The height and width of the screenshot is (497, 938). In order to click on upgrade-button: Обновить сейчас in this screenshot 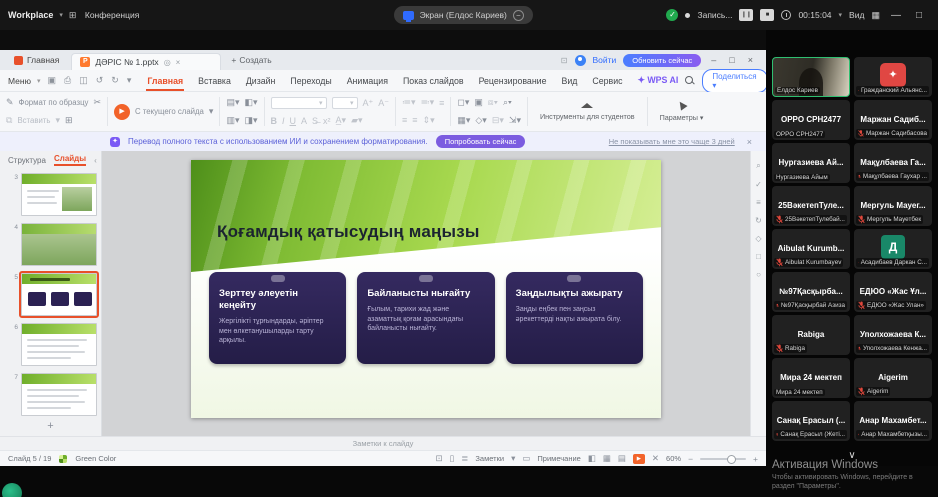, I will do `click(662, 60)`.